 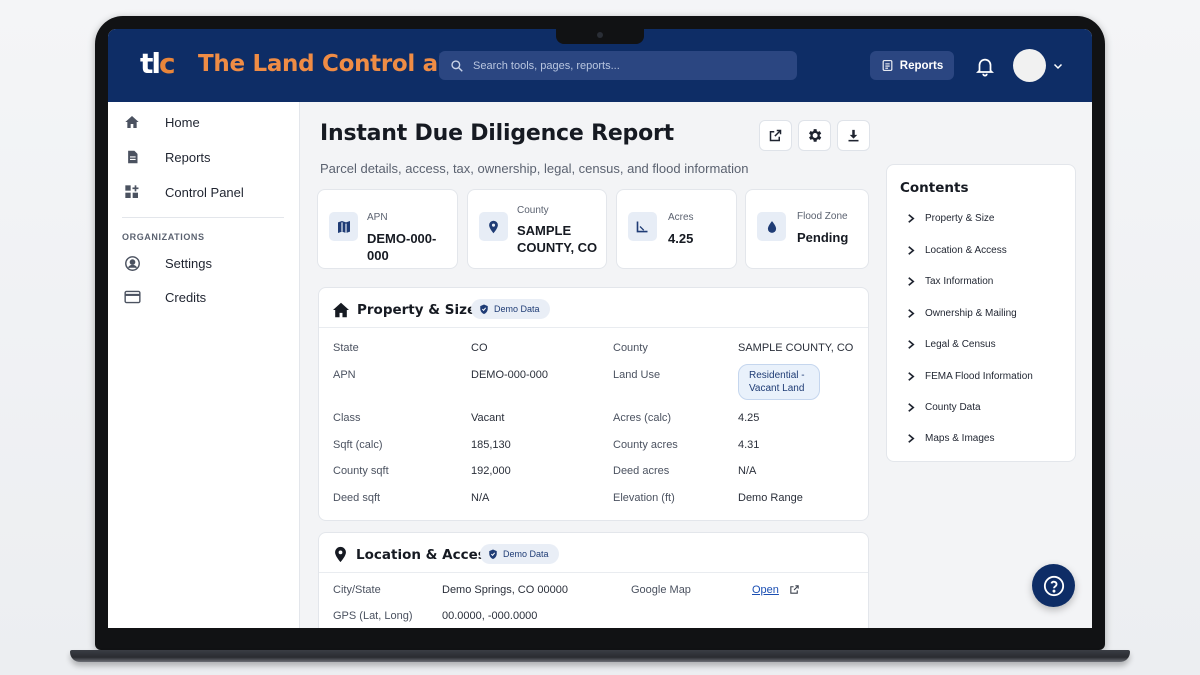 What do you see at coordinates (488, 418) in the screenshot?
I see `field-value: Vacant` at bounding box center [488, 418].